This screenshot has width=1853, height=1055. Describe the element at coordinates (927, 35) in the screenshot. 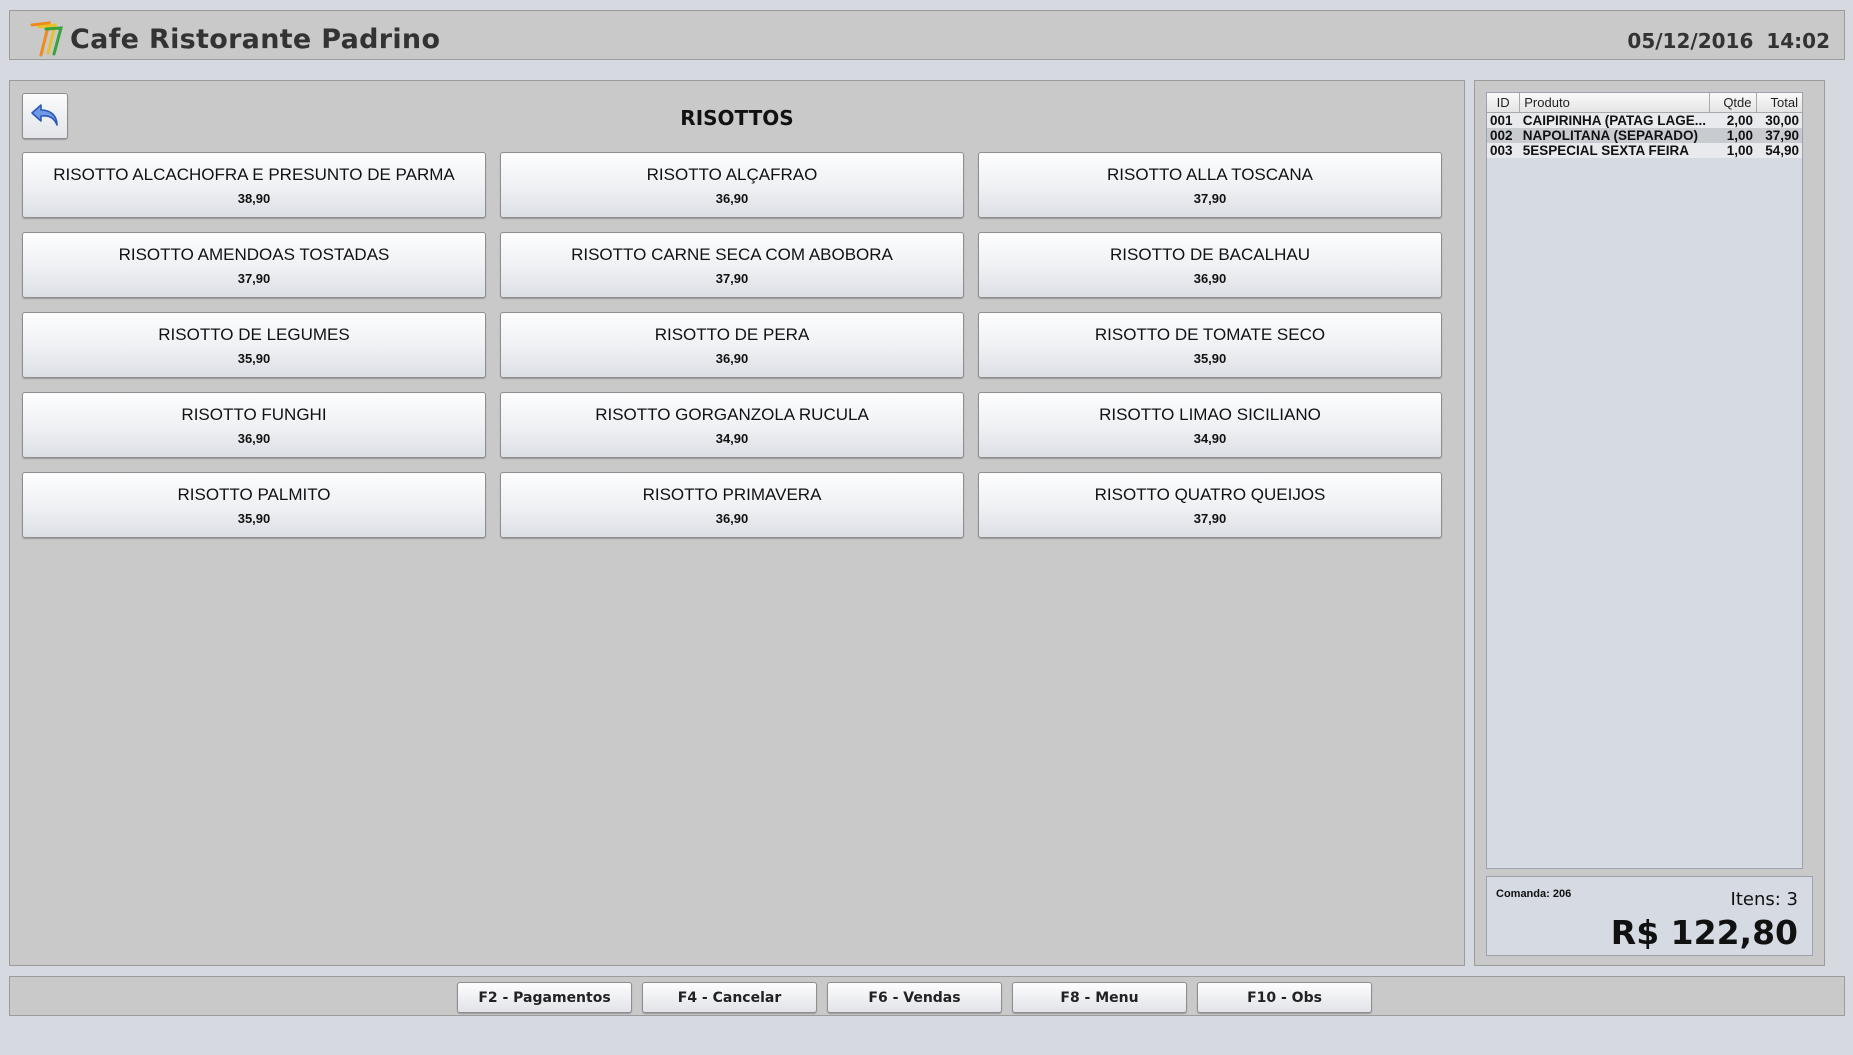

I see `header-bar: Cafe Ristorante Padrino 05/12/2016 14:02` at that location.